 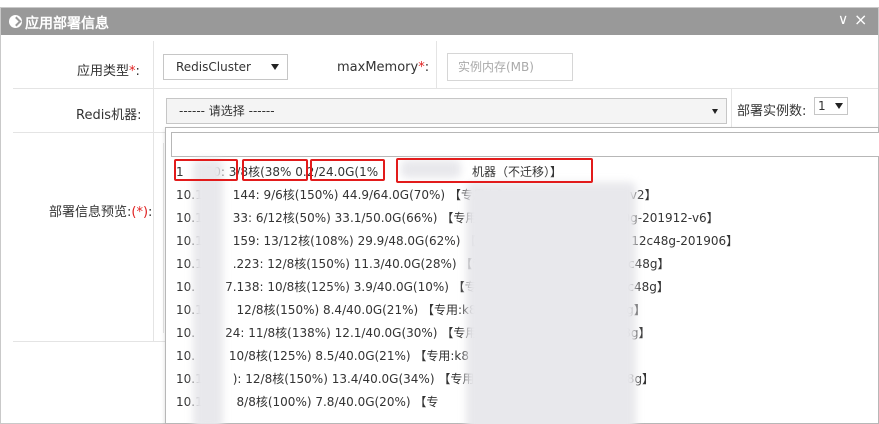 What do you see at coordinates (385, 379) in the screenshot?
I see `option-mem: 13.4/40.0G(34%)` at bounding box center [385, 379].